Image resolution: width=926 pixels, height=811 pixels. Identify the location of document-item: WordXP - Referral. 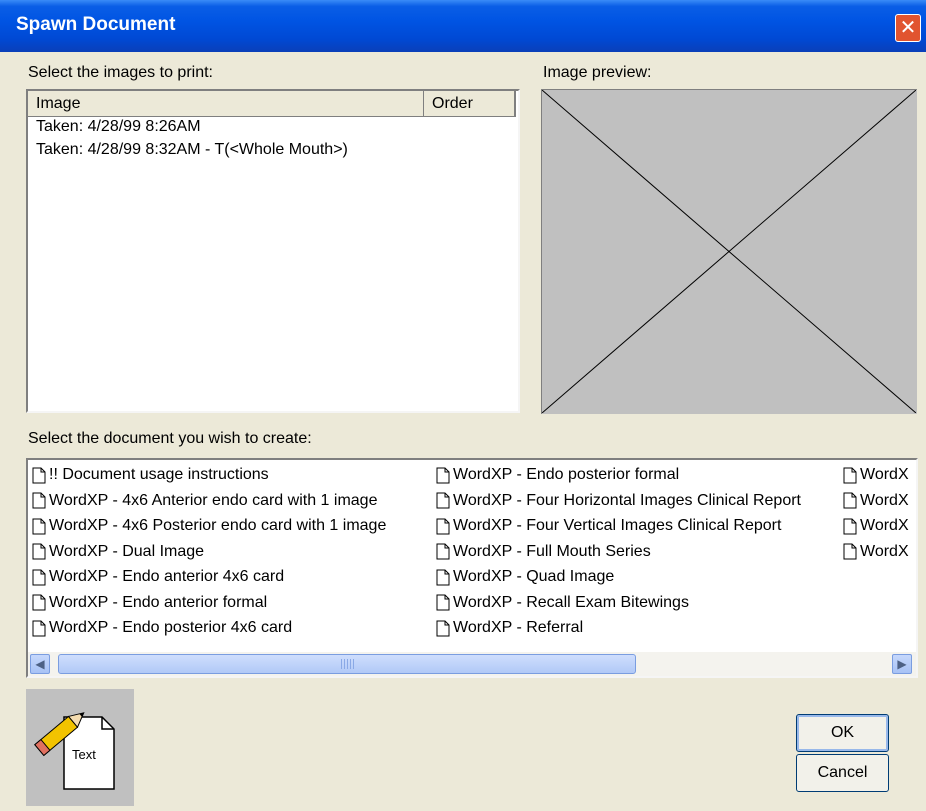
(509, 628).